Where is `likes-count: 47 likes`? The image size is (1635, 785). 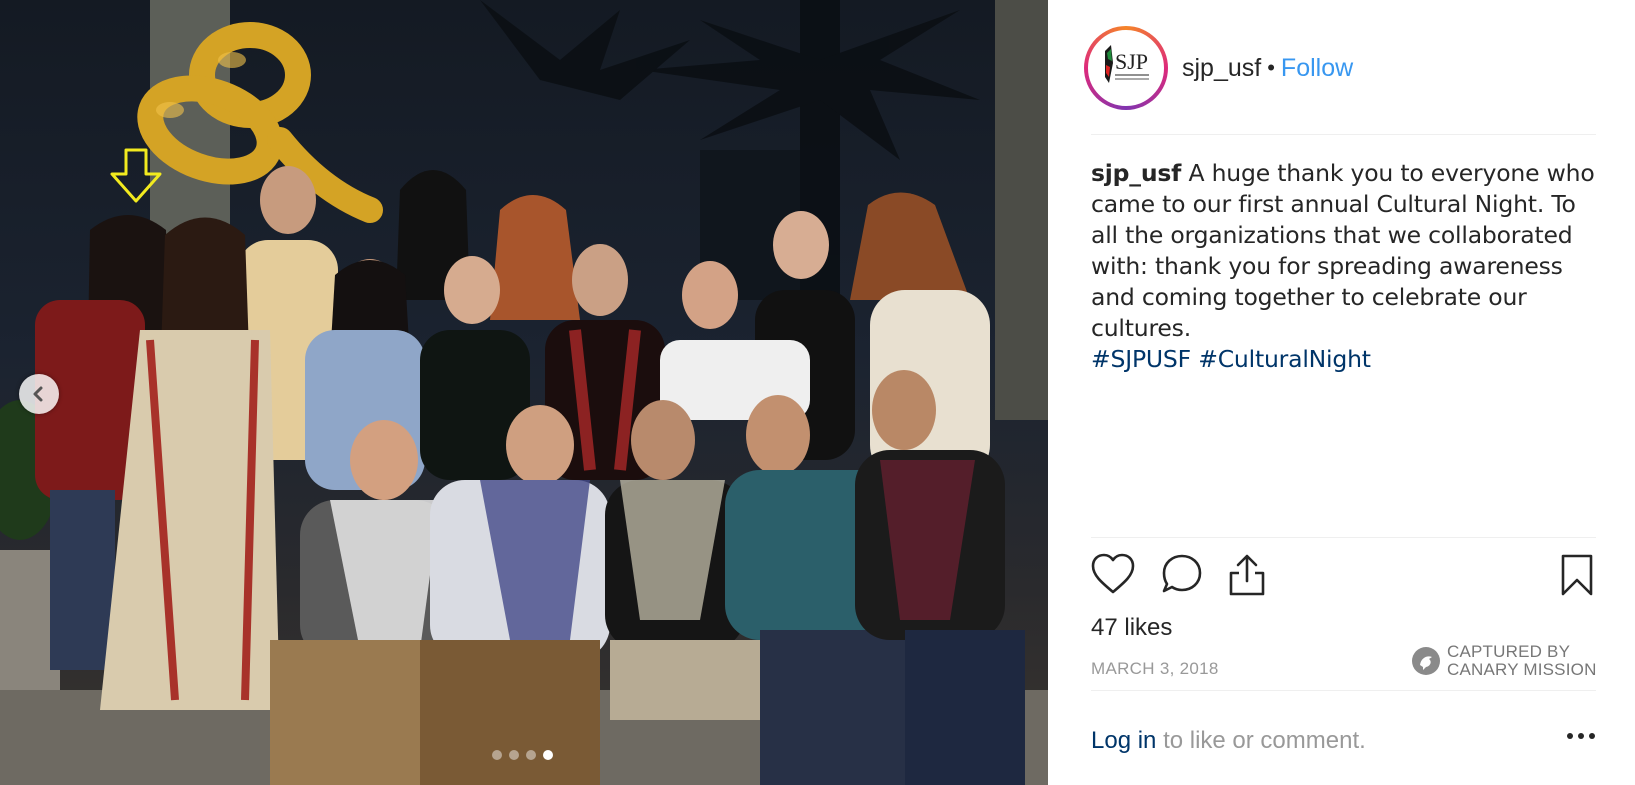 likes-count: 47 likes is located at coordinates (1131, 628).